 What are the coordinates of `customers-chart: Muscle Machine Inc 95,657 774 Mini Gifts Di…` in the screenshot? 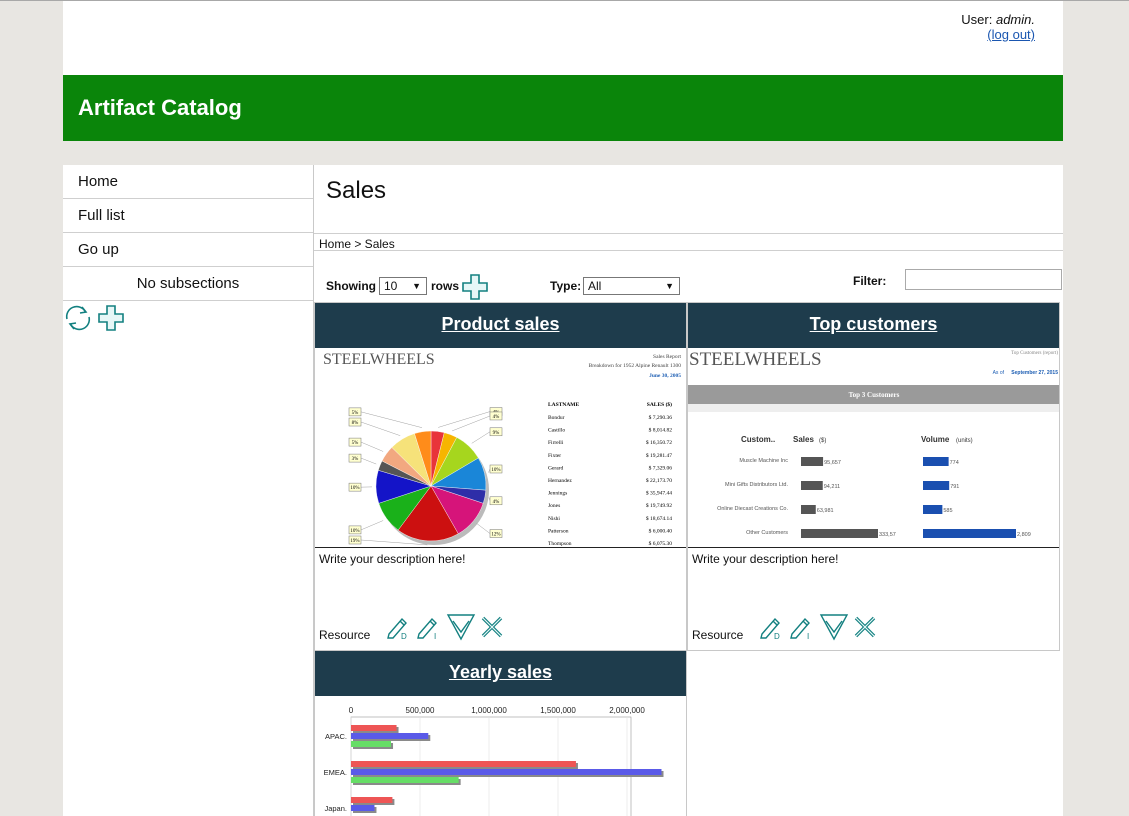 It's located at (874, 497).